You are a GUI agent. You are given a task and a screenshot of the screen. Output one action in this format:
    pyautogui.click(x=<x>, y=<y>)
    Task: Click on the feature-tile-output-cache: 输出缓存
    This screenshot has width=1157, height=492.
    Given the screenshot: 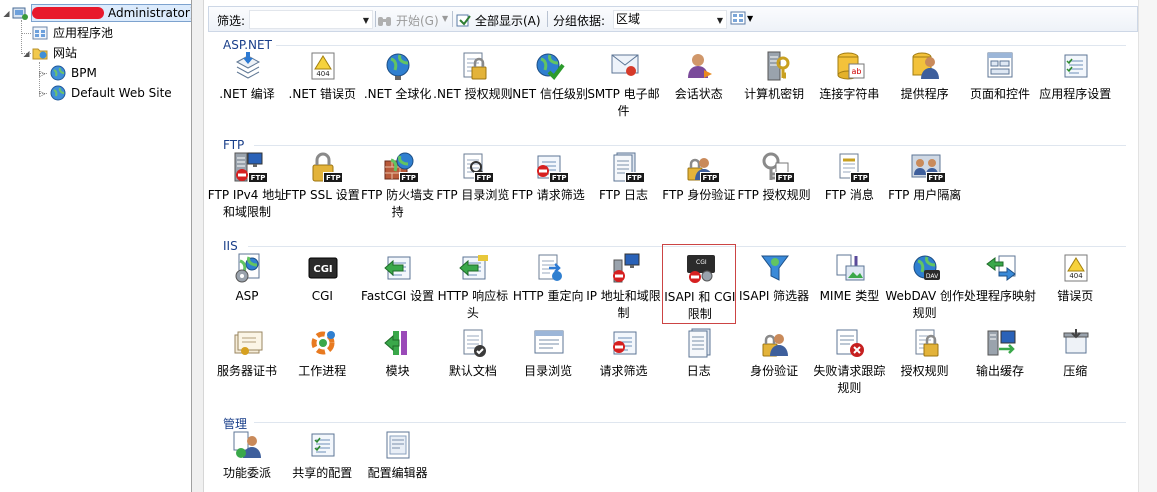 What is the action you would take?
    pyautogui.click(x=1000, y=359)
    